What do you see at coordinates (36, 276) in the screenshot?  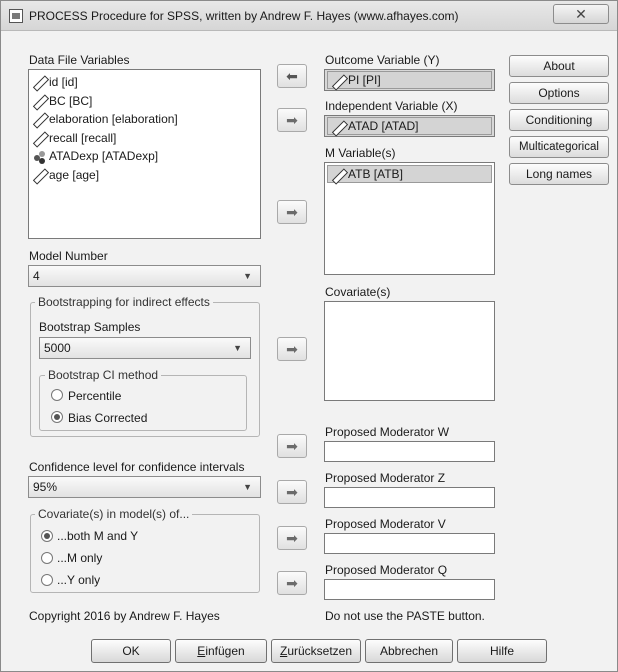 I see `model-number-value: 4` at bounding box center [36, 276].